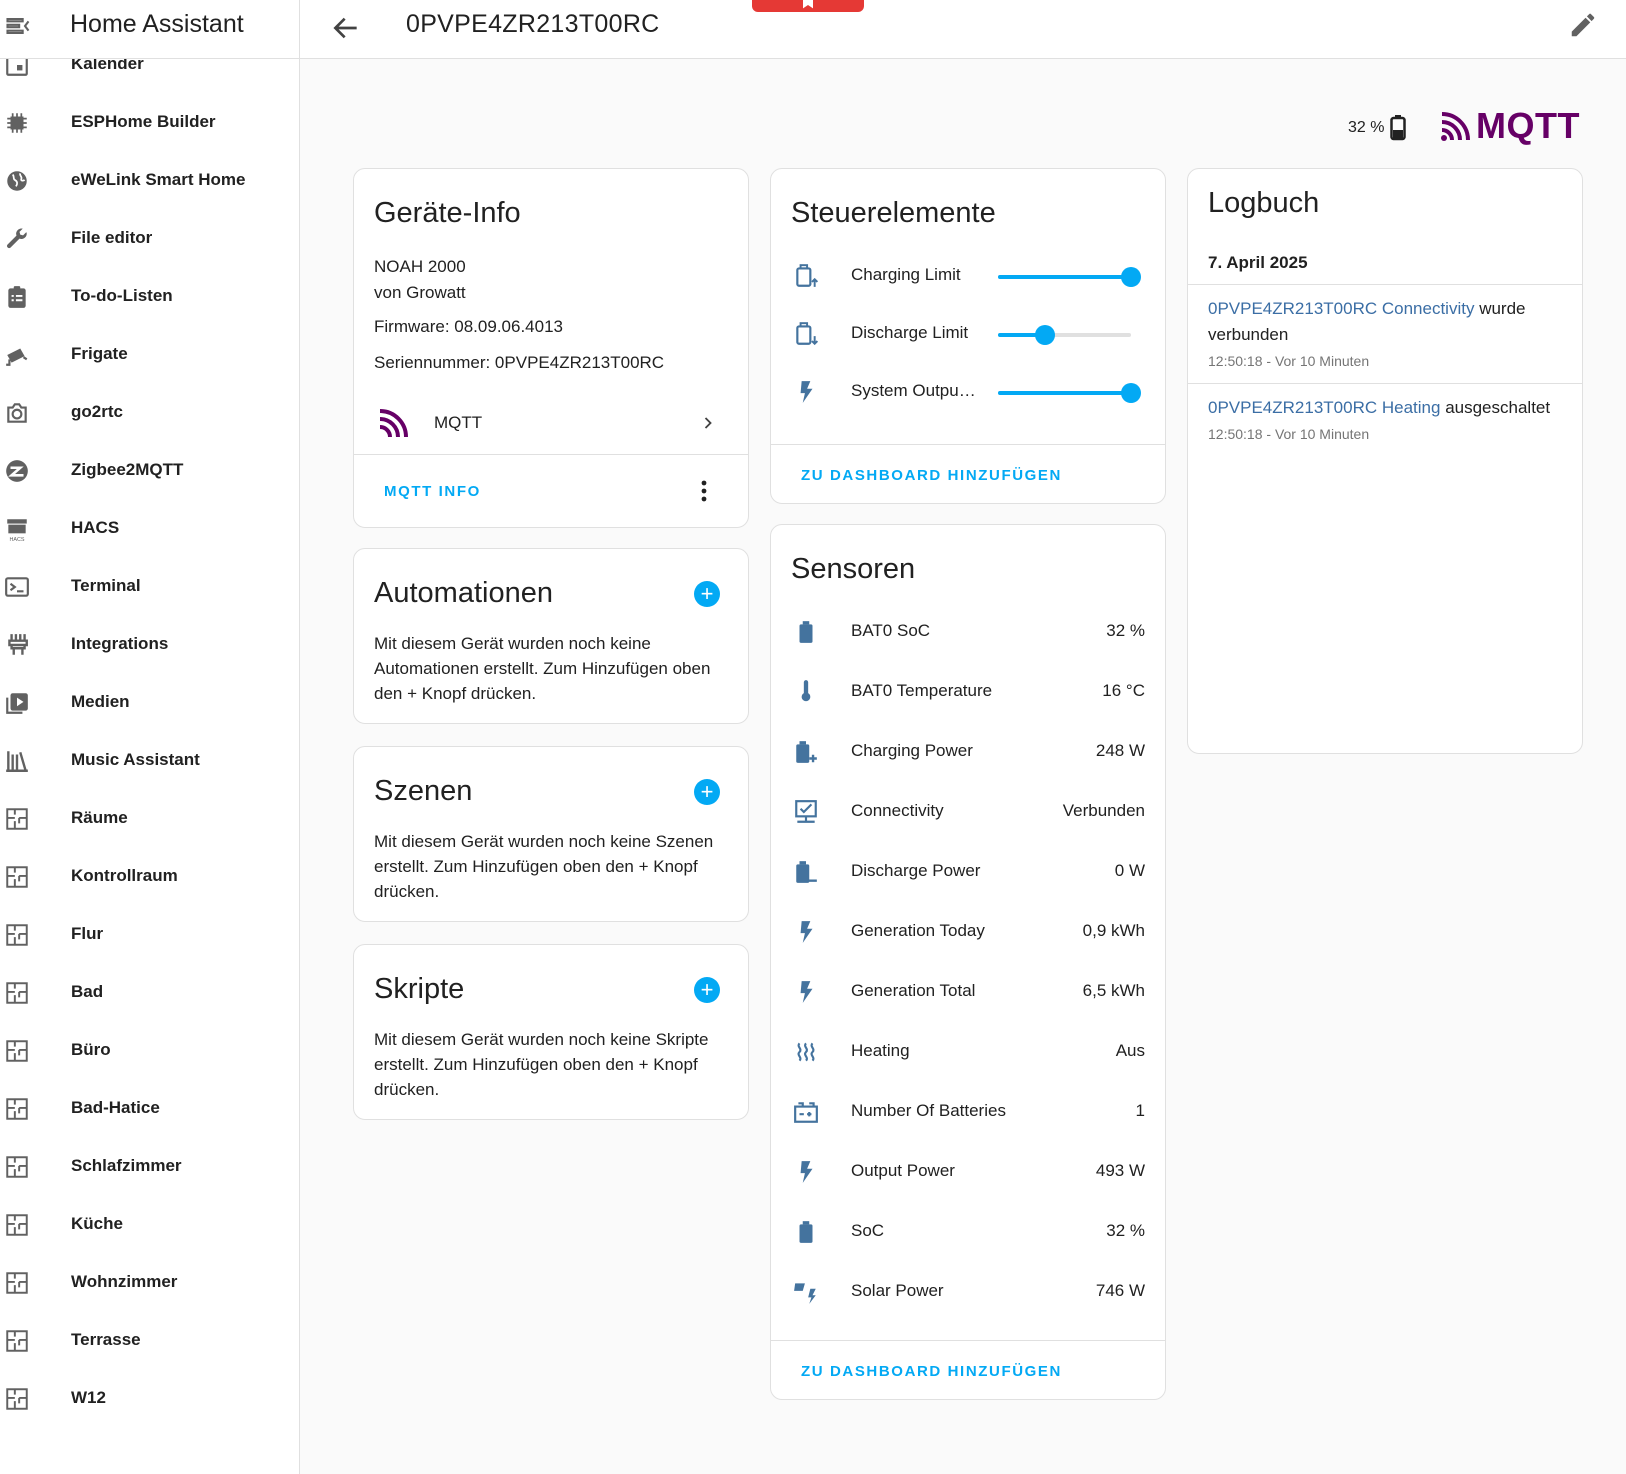 This screenshot has height=1474, width=1626. I want to click on device-model: NOAH 2000, so click(420, 266).